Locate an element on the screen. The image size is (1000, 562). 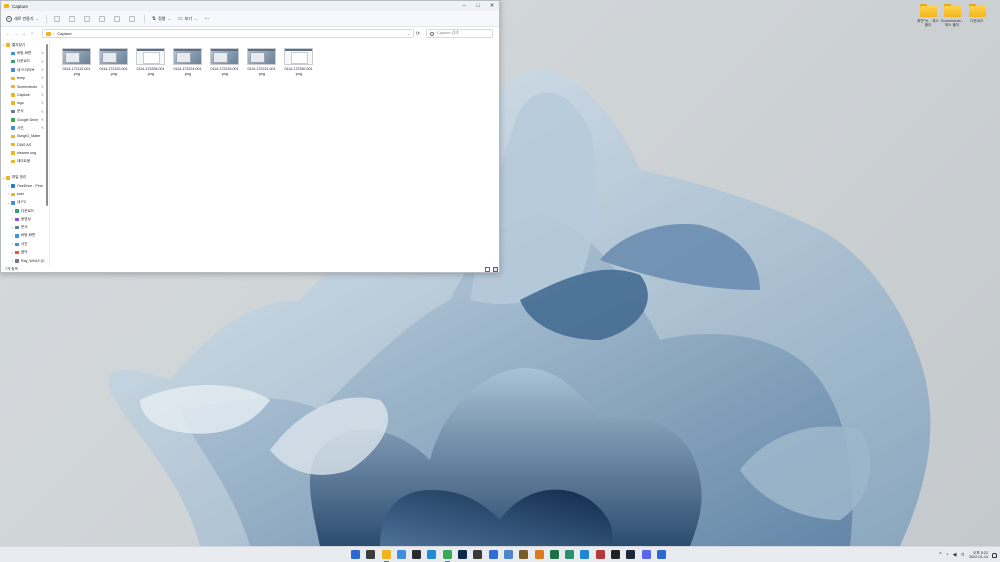
paste-icon is located at coordinates (86, 18).